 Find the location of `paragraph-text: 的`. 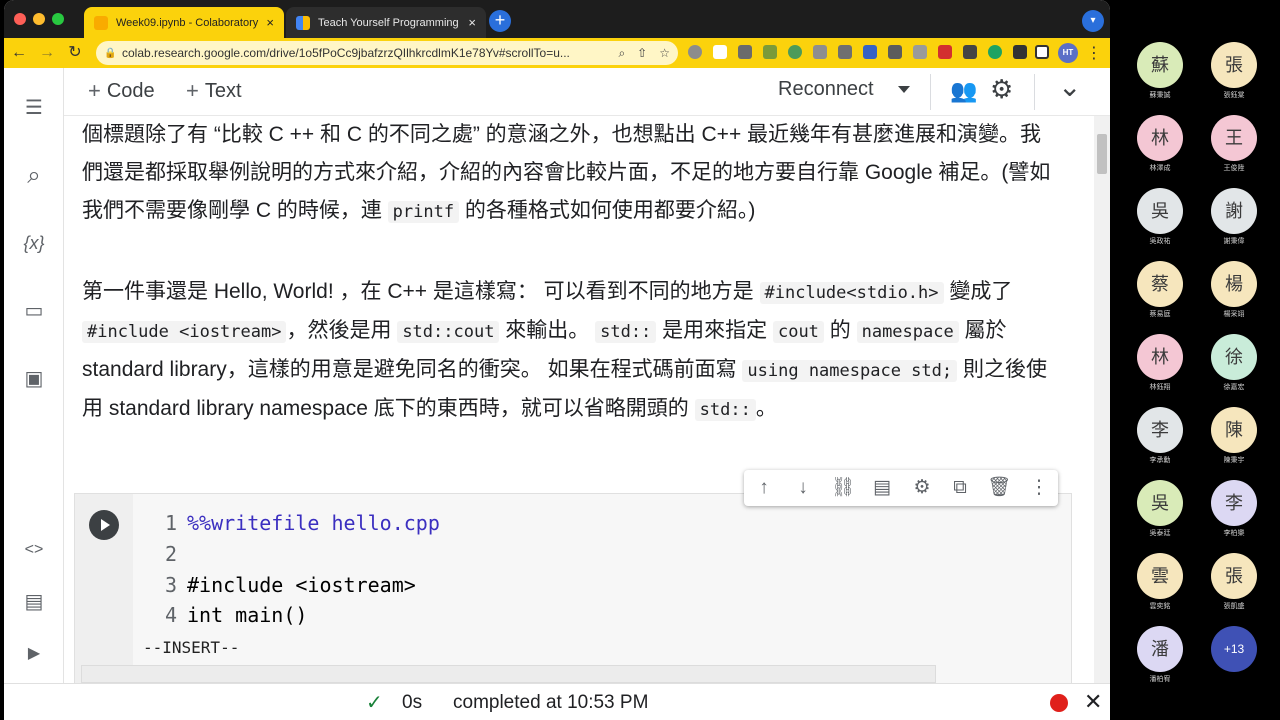

paragraph-text: 的 is located at coordinates (840, 330).